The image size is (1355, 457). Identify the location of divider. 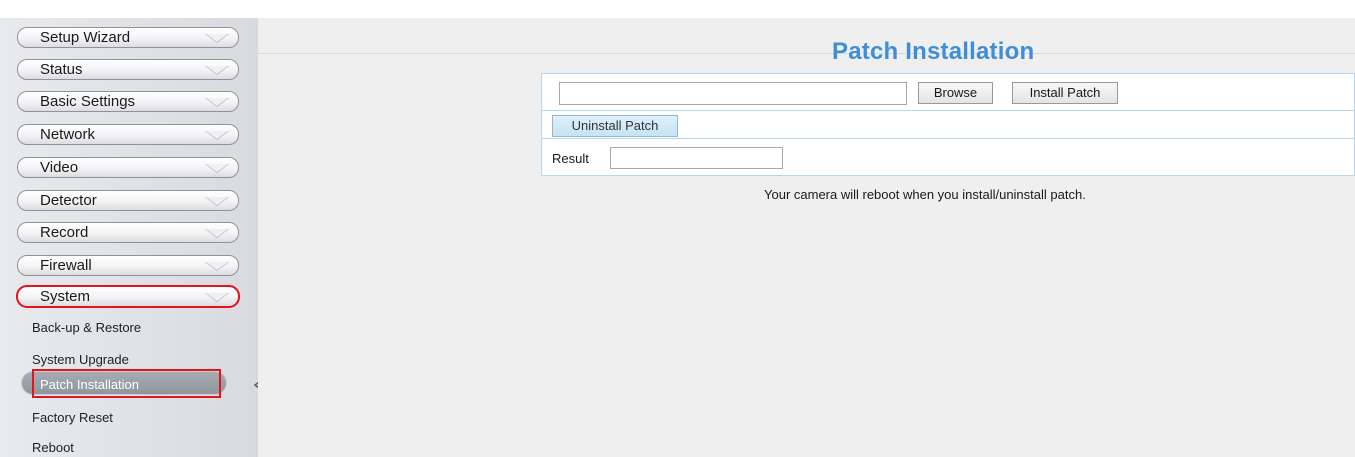
(806, 53).